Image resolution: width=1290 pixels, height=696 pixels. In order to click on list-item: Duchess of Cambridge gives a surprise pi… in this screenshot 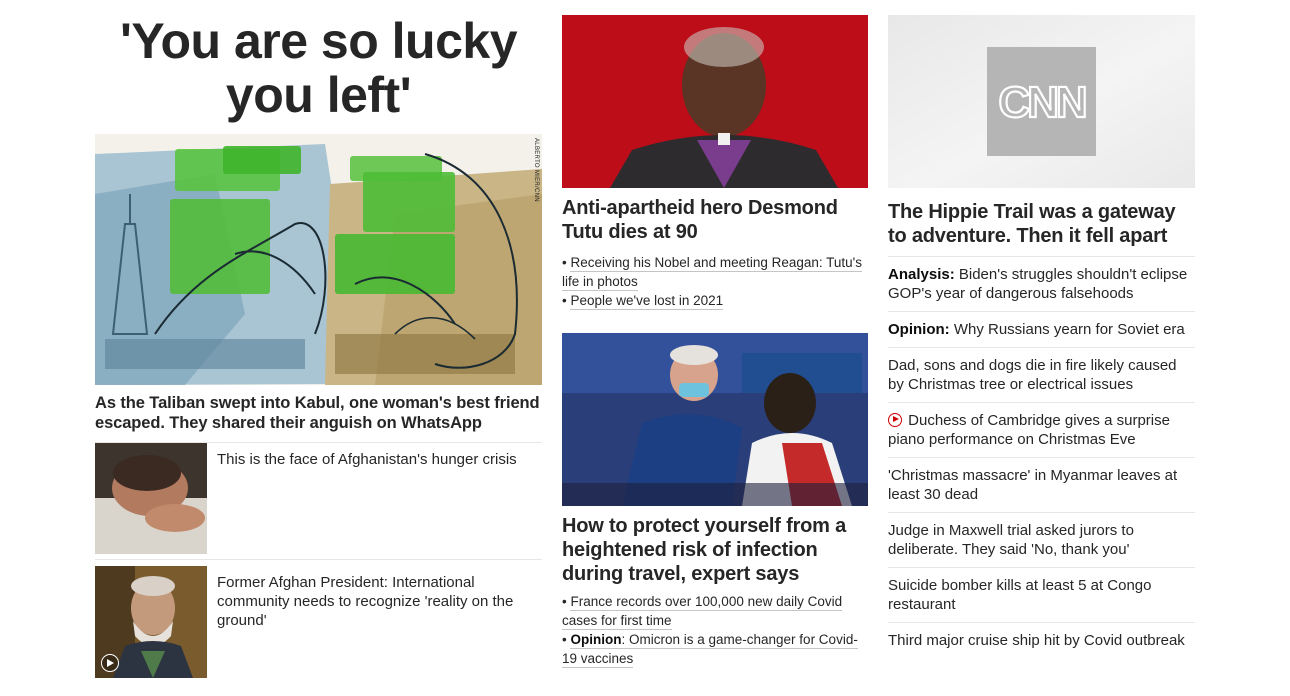, I will do `click(1041, 430)`.